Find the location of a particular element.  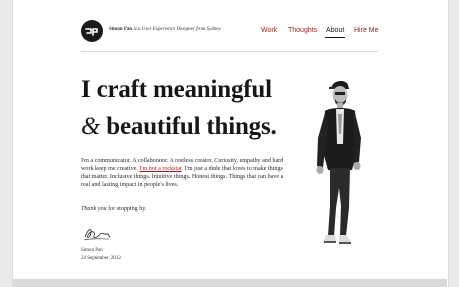

thanks-line: Thank you for stopping by. is located at coordinates (113, 209).